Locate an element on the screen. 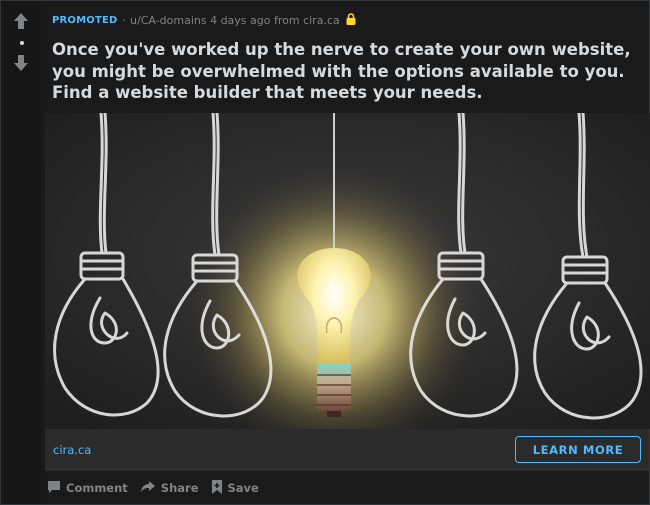  post-actions: Comment Share Save is located at coordinates (159, 488).